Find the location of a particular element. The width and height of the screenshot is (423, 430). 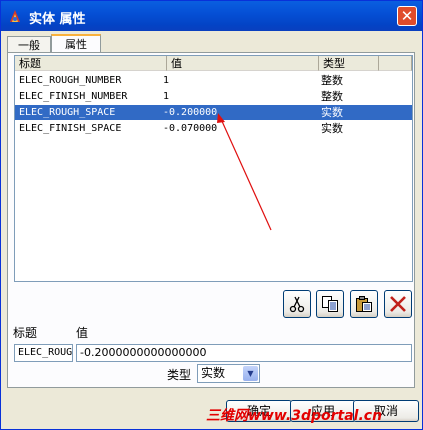

delete-button is located at coordinates (398, 304).